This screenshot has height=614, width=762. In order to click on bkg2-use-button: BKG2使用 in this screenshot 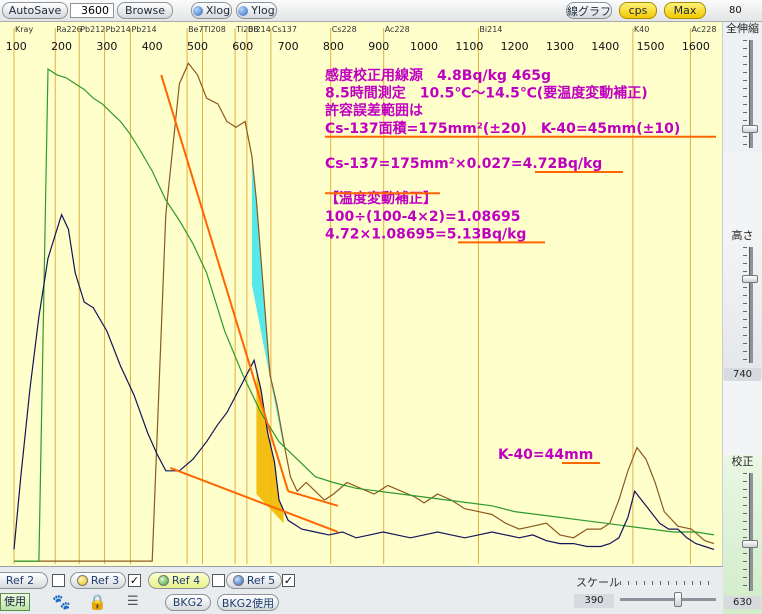, I will do `click(248, 602)`.